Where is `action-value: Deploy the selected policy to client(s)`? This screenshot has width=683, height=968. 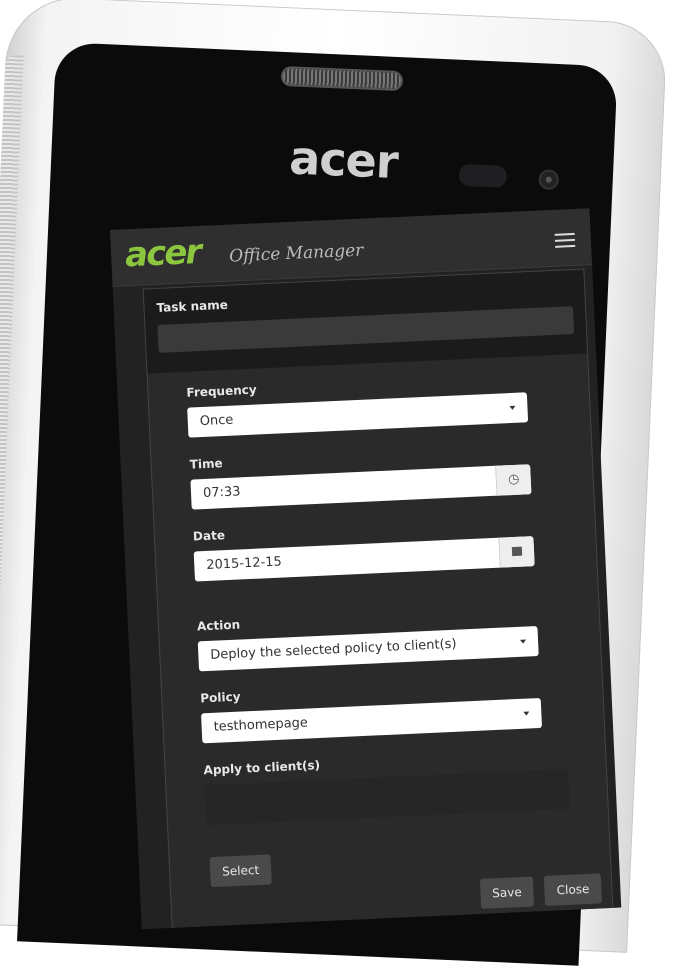 action-value: Deploy the selected policy to client(s) is located at coordinates (333, 649).